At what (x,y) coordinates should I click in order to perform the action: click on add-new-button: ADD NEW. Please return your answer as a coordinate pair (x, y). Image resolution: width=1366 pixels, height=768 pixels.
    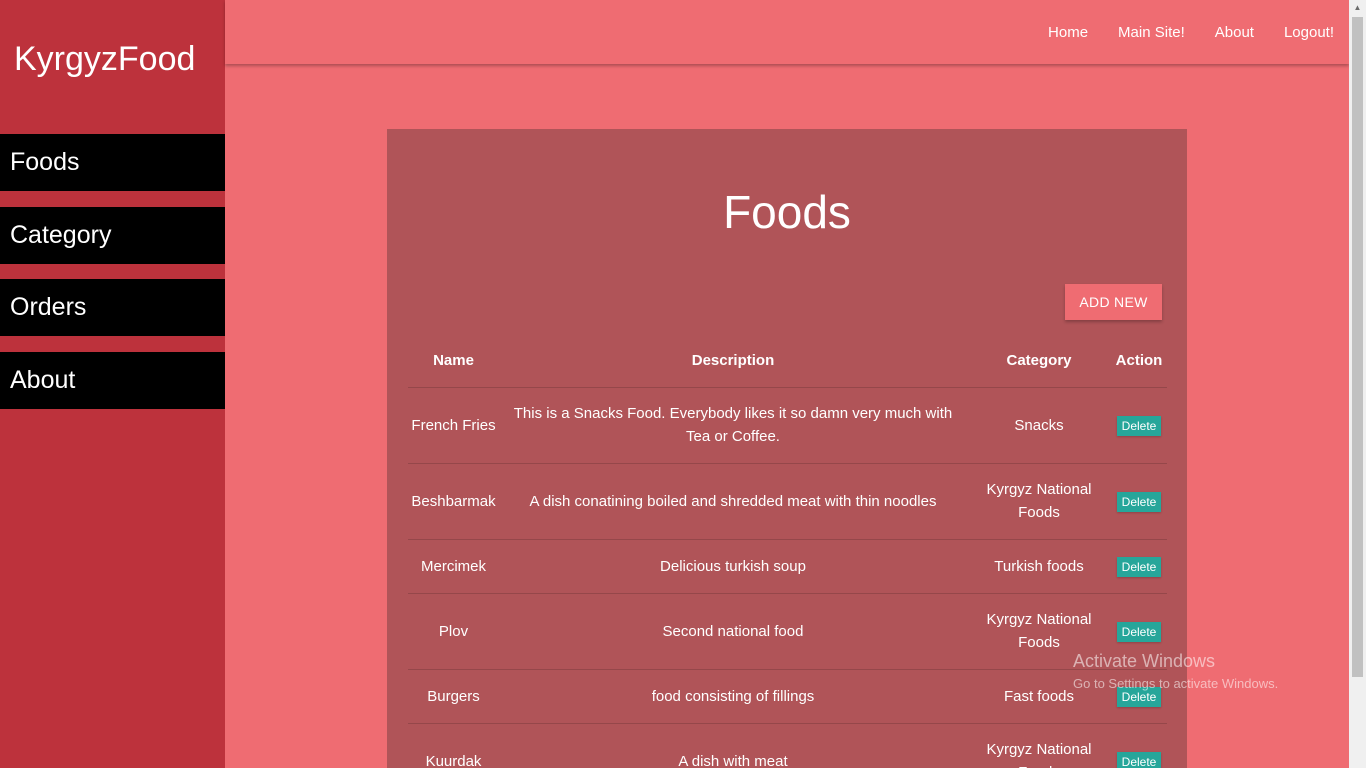
    Looking at the image, I should click on (1113, 302).